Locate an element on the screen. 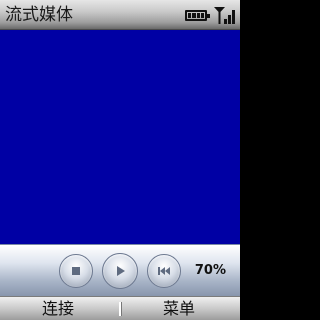 This screenshot has width=320, height=320. battery-icon is located at coordinates (197, 15).